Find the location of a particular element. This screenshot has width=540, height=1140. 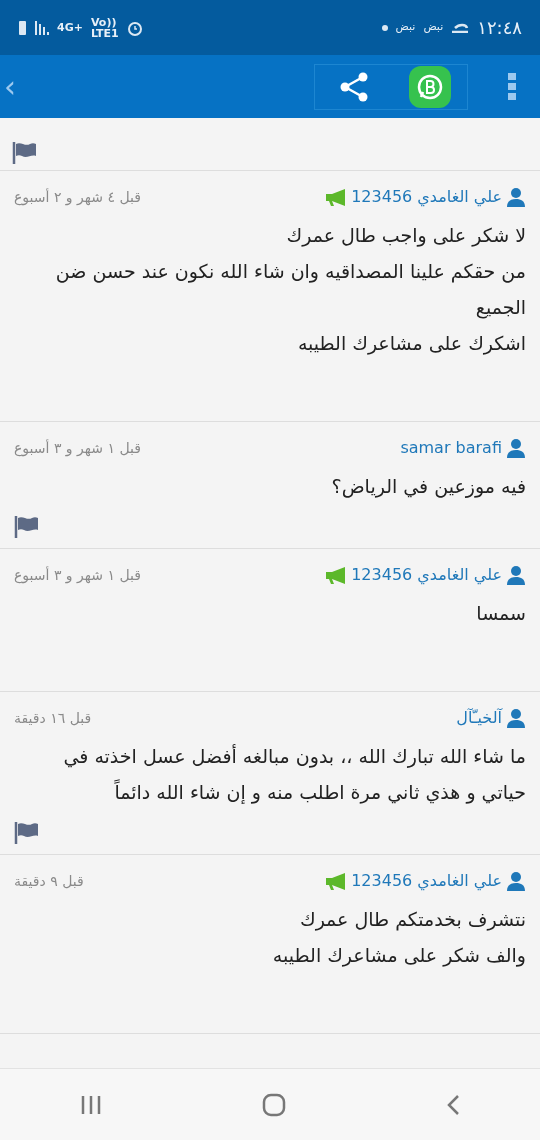

comment-text: اشكرك على مشاعرك الطيبه is located at coordinates (411, 344).